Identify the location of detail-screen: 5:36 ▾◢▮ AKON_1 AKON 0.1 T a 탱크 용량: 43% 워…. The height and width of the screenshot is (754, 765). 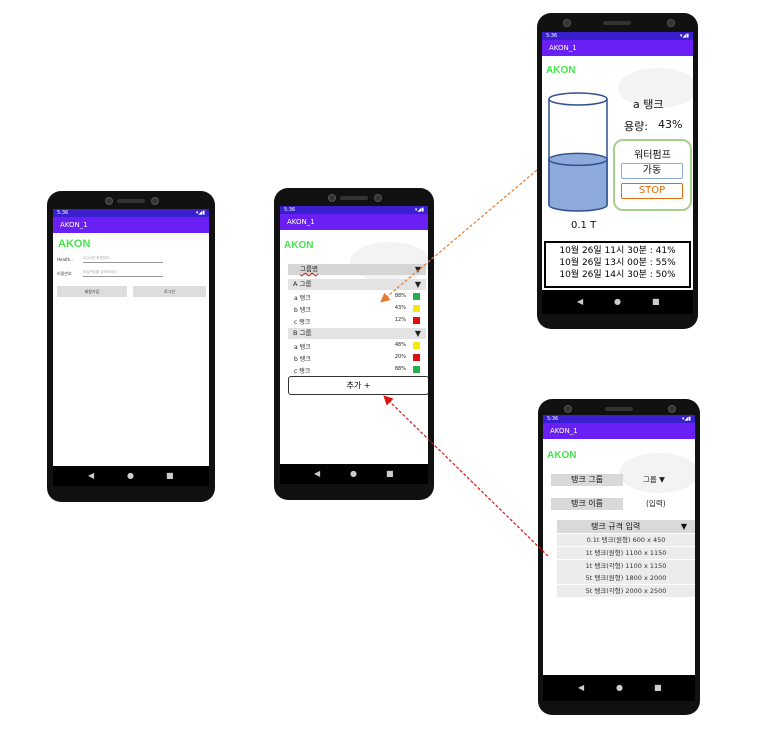
(617, 173).